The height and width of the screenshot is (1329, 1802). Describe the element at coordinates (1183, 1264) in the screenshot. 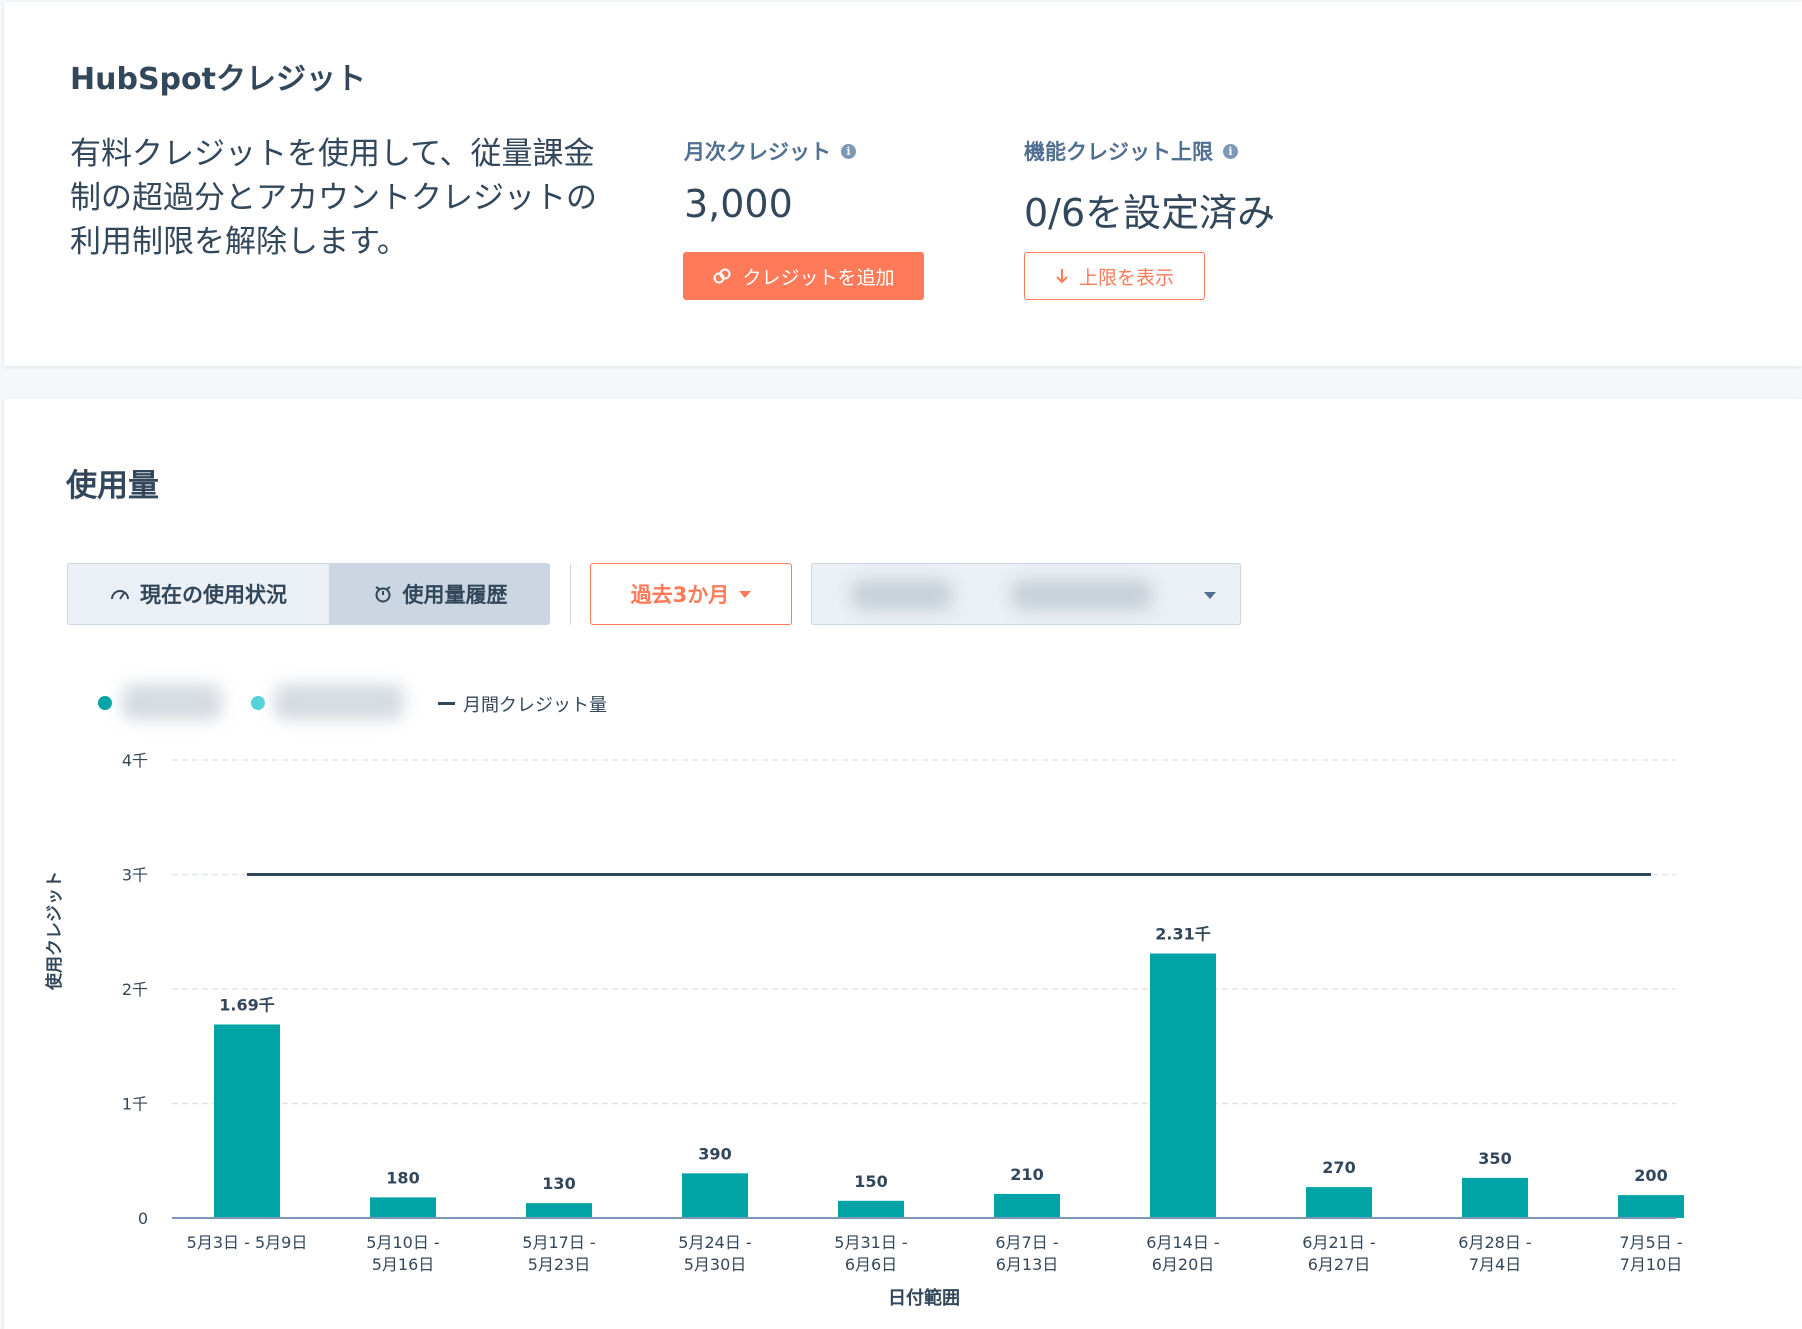

I see `x-tick-label: 6月20日` at that location.